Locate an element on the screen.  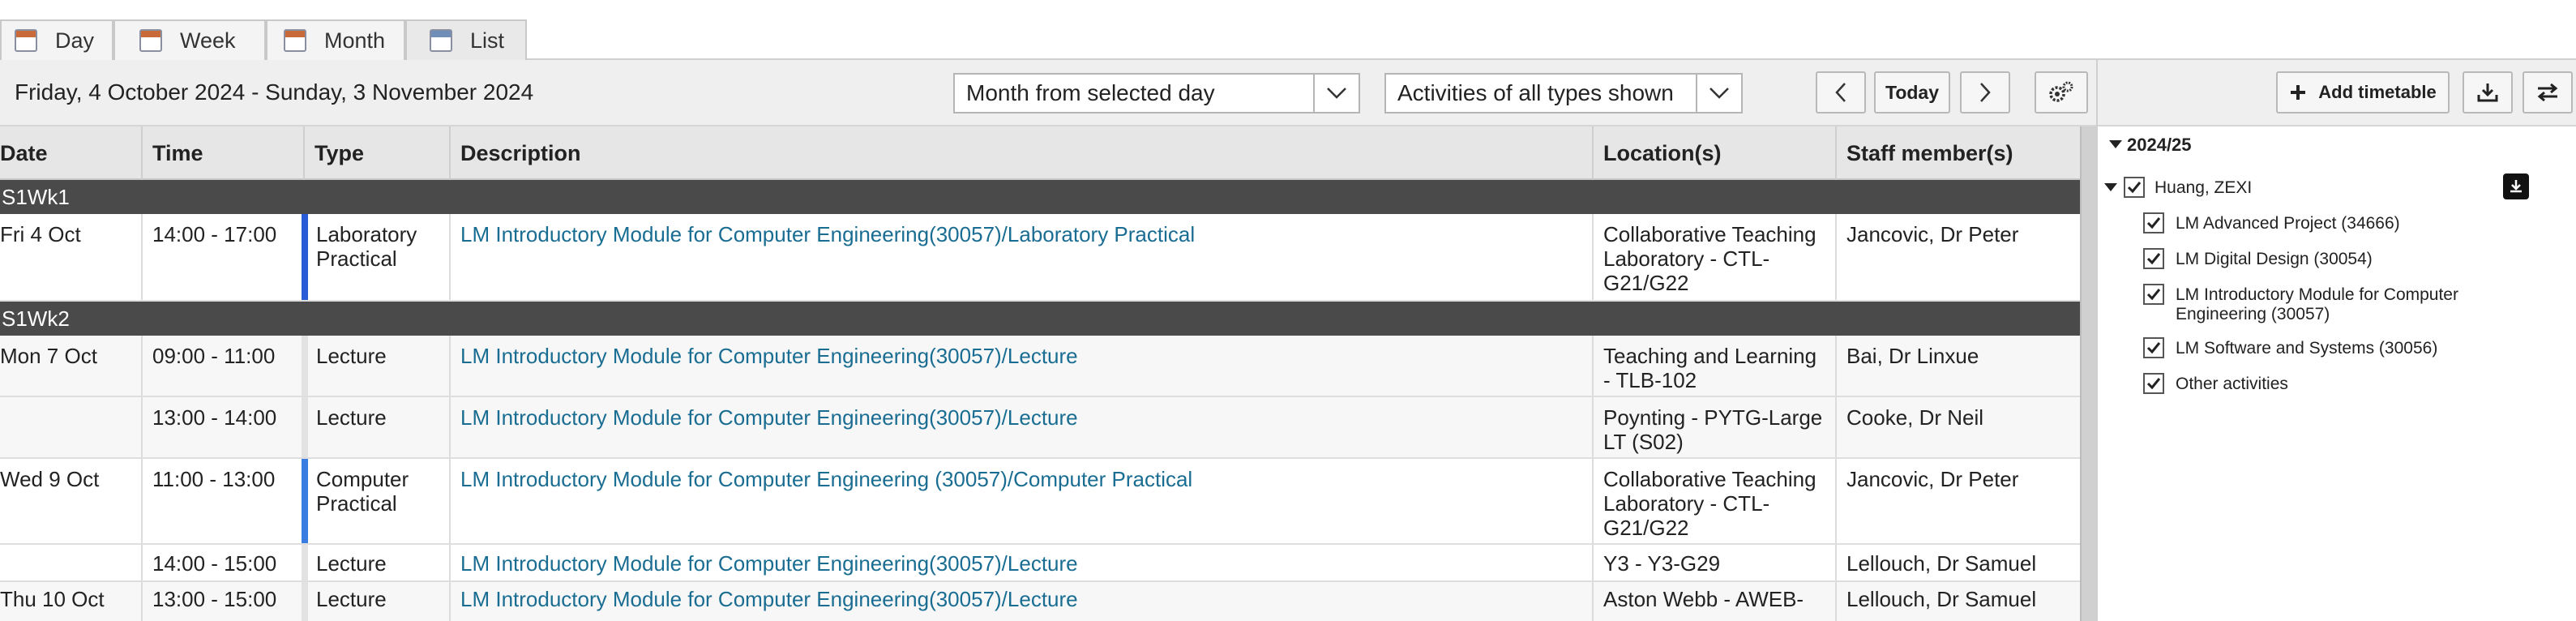
staff-cell: Bai, Dr Linxue is located at coordinates (1913, 356).